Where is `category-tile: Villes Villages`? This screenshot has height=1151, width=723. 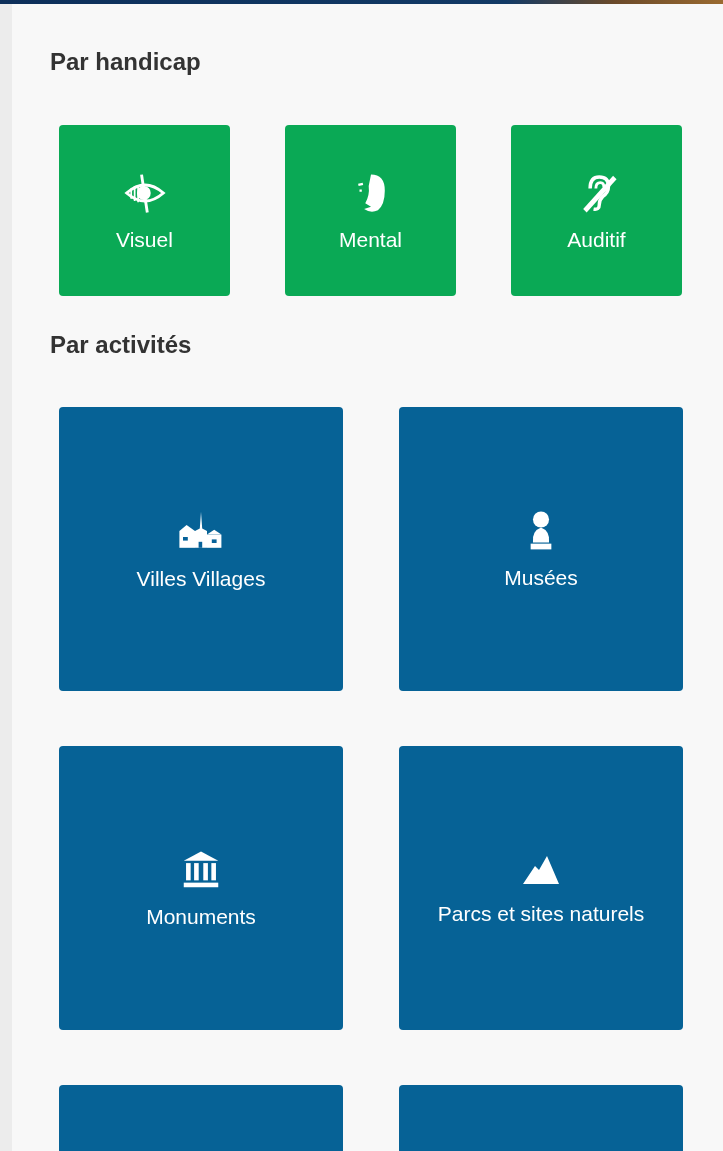 category-tile: Villes Villages is located at coordinates (201, 549).